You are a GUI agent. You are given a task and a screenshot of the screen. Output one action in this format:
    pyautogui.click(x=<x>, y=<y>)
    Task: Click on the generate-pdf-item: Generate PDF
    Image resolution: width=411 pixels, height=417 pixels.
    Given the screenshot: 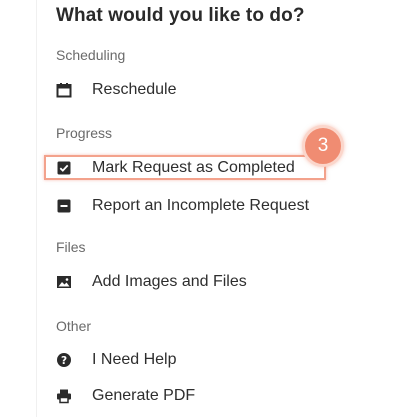 What is the action you would take?
    pyautogui.click(x=188, y=396)
    